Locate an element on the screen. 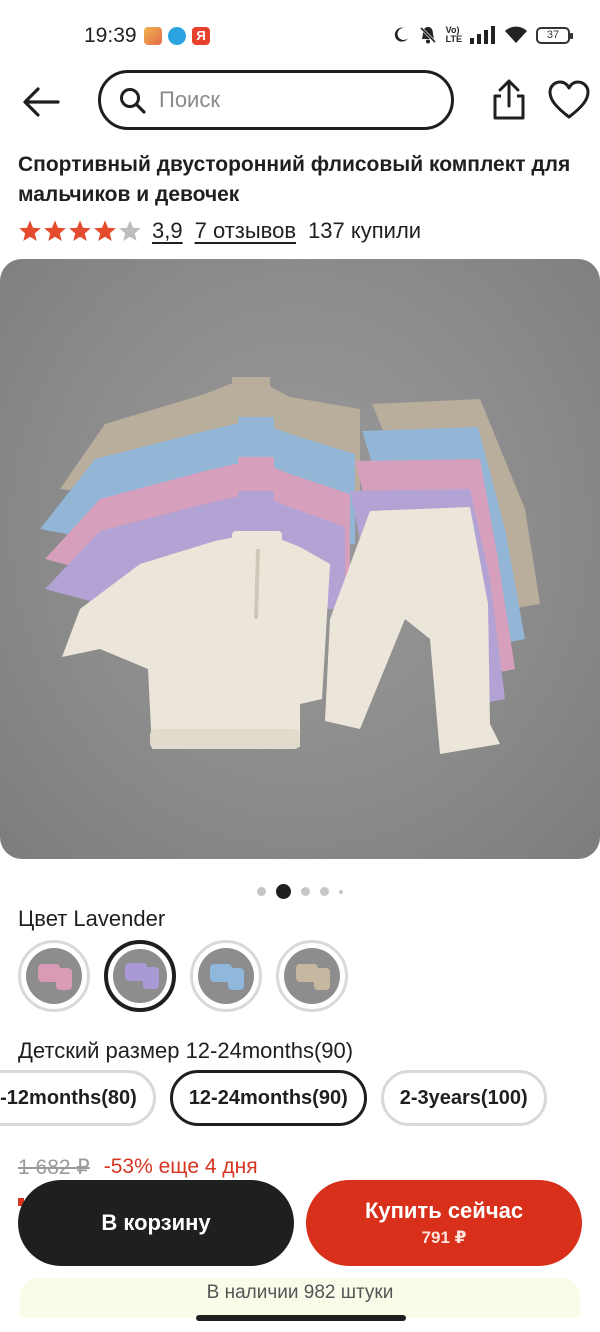 The width and height of the screenshot is (600, 1332). home-indicator is located at coordinates (301, 1318).